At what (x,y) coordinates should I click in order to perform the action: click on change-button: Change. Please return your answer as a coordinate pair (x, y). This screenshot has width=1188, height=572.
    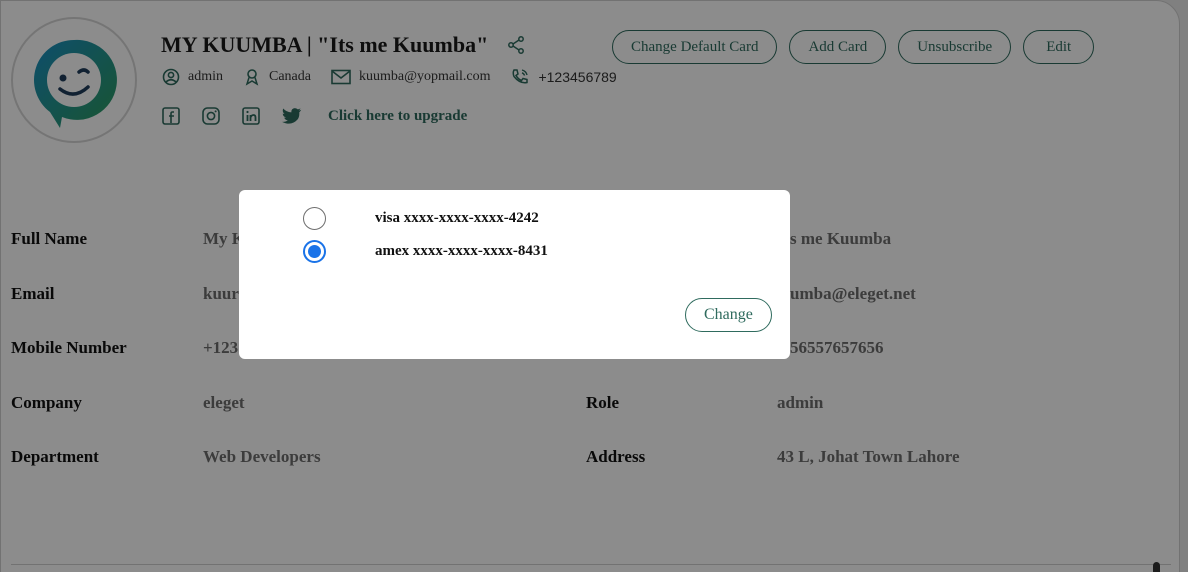
    Looking at the image, I should click on (728, 315).